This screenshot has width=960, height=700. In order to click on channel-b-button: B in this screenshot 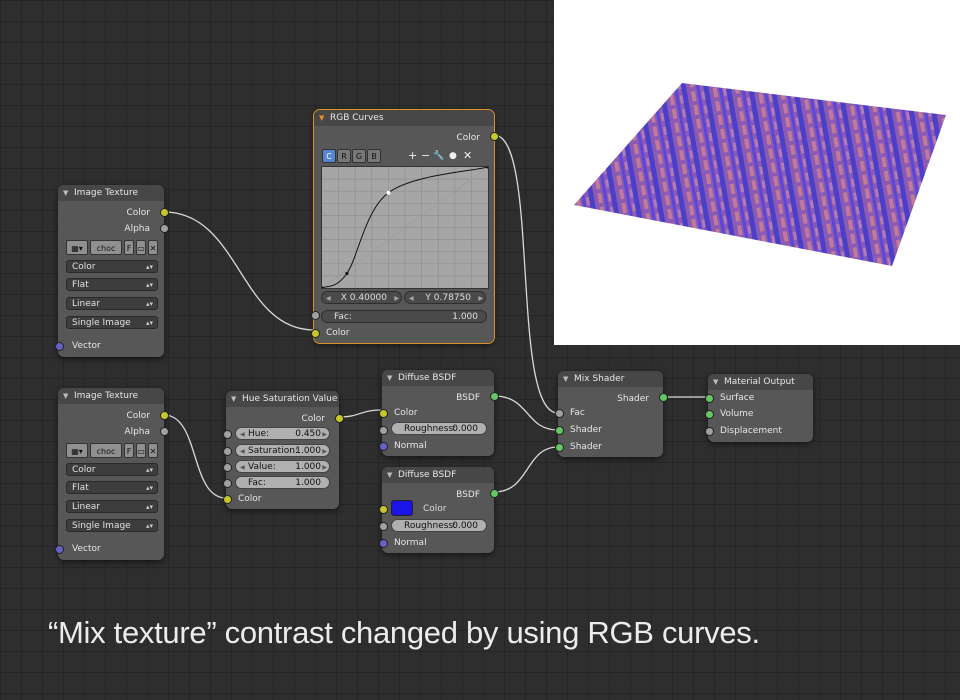, I will do `click(374, 156)`.